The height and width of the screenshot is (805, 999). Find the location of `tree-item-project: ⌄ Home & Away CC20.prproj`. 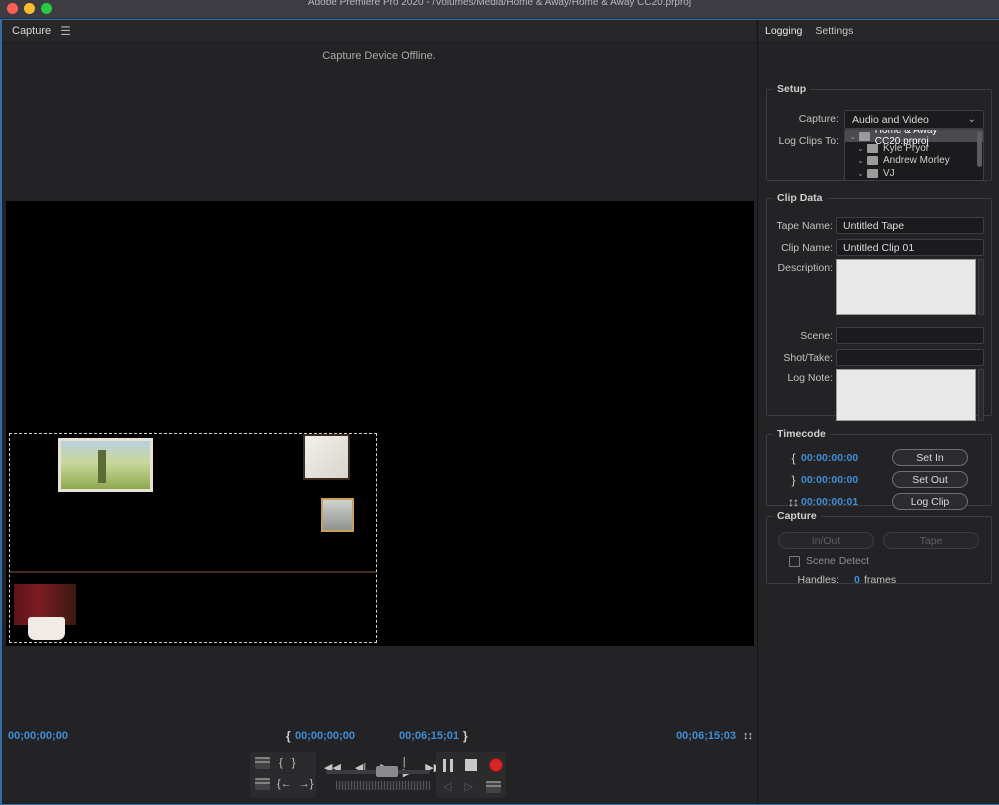

tree-item-project: ⌄ Home & Away CC20.prproj is located at coordinates (914, 138).